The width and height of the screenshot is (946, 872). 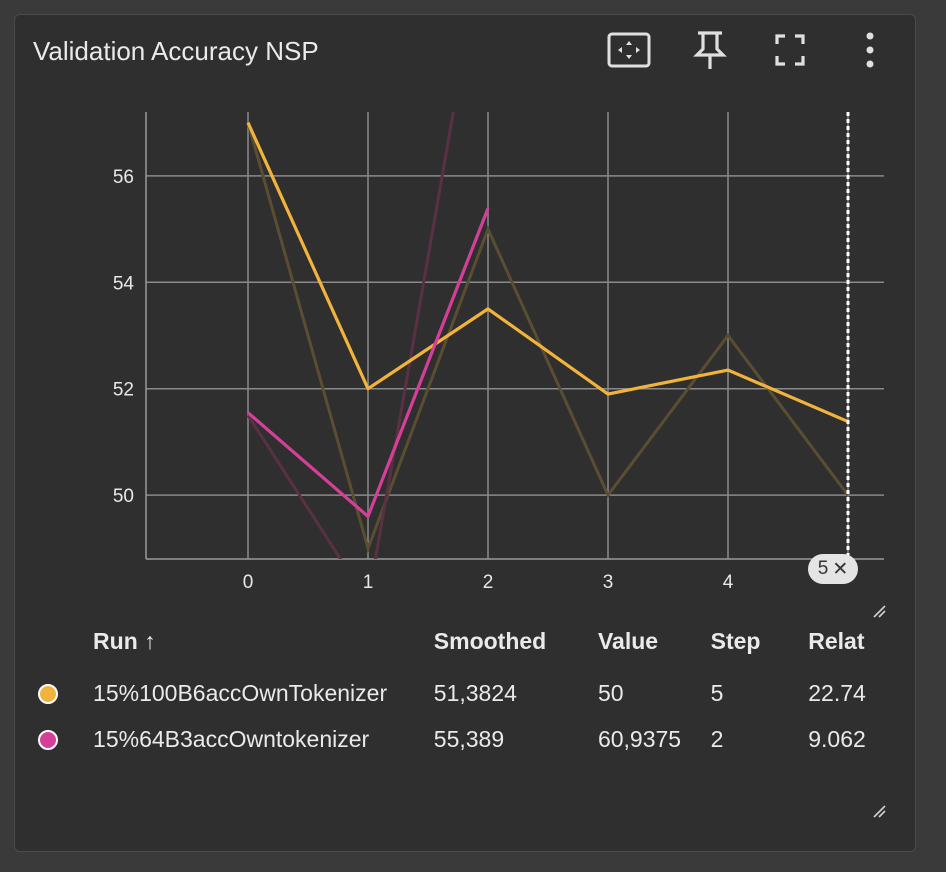 I want to click on step-value: 5, so click(x=717, y=692).